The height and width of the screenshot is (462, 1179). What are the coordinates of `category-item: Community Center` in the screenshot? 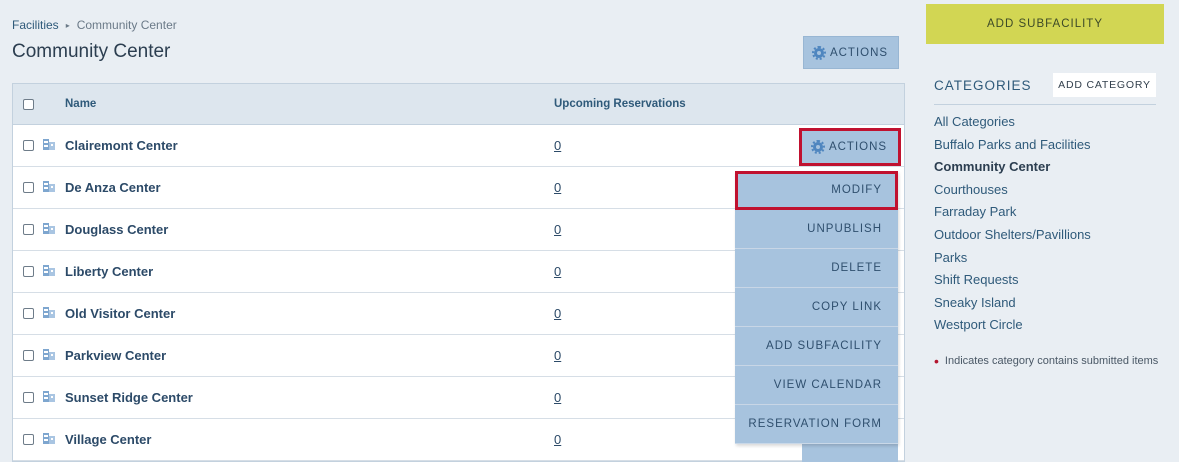 It's located at (1012, 170).